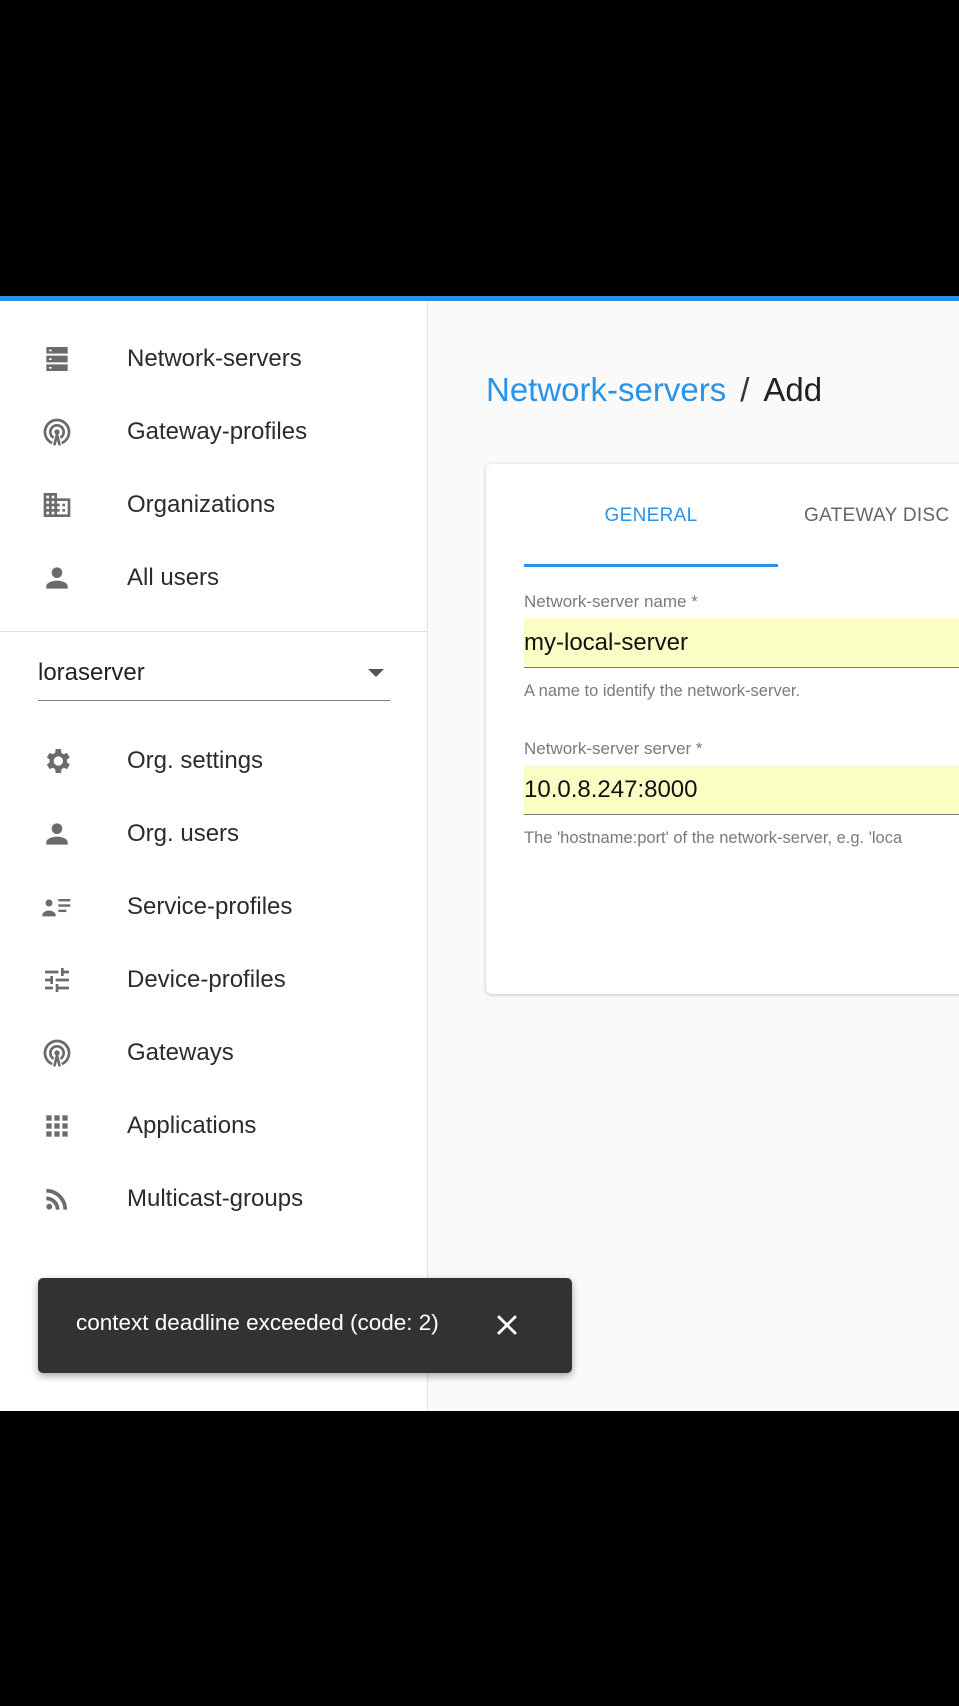 Image resolution: width=959 pixels, height=1706 pixels. Describe the element at coordinates (210, 906) in the screenshot. I see `sidebar-item-label: Service-profiles` at that location.